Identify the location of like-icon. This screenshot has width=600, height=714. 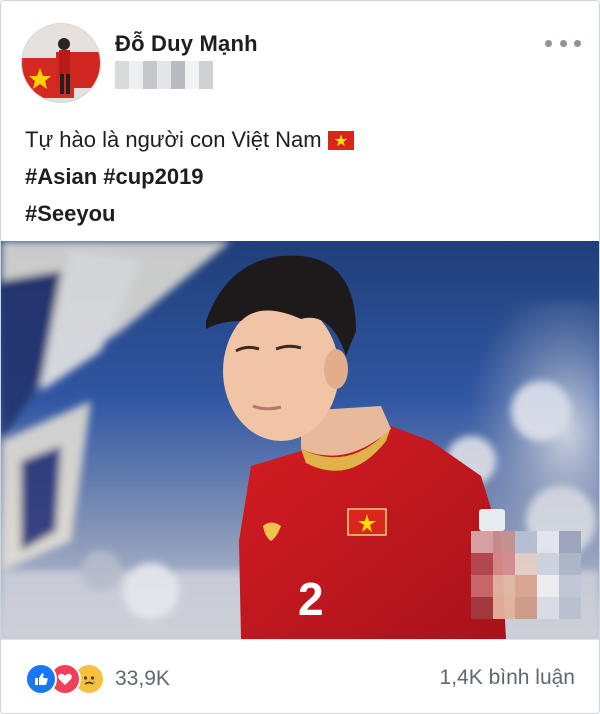
(41, 679).